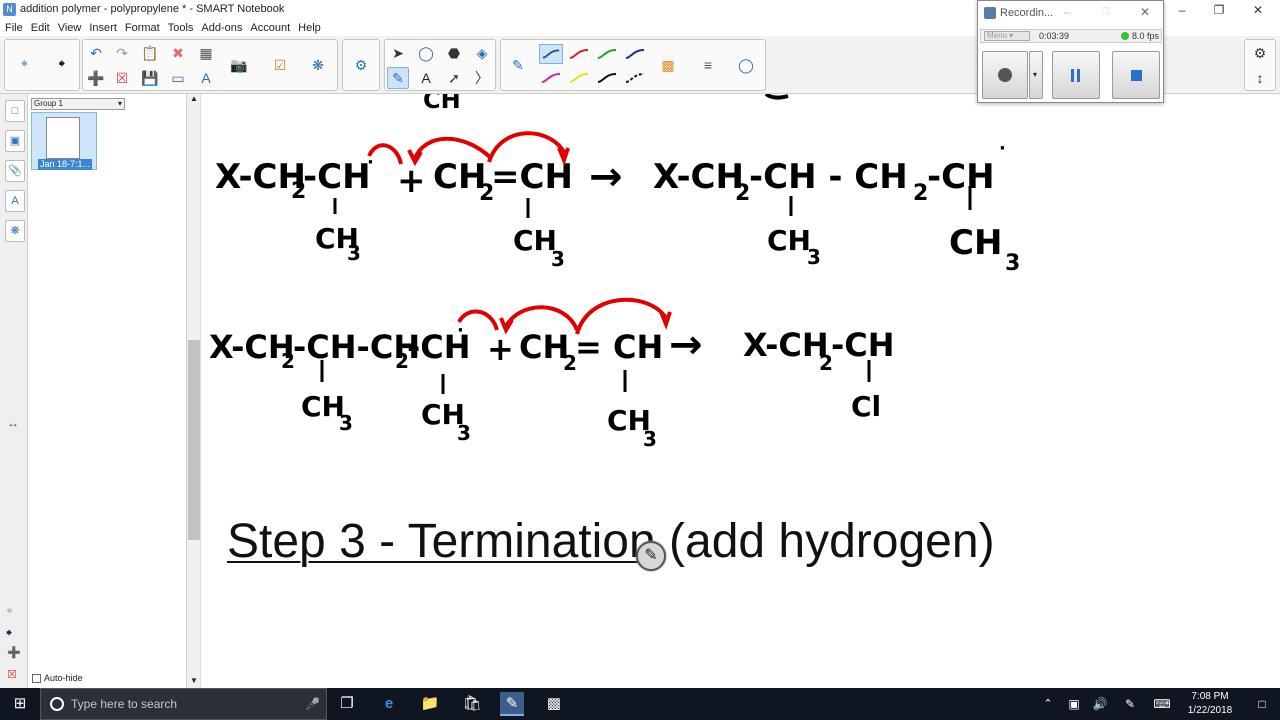 This screenshot has height=720, width=1280. Describe the element at coordinates (63, 138) in the screenshot. I see `thumbnail-page` at that location.